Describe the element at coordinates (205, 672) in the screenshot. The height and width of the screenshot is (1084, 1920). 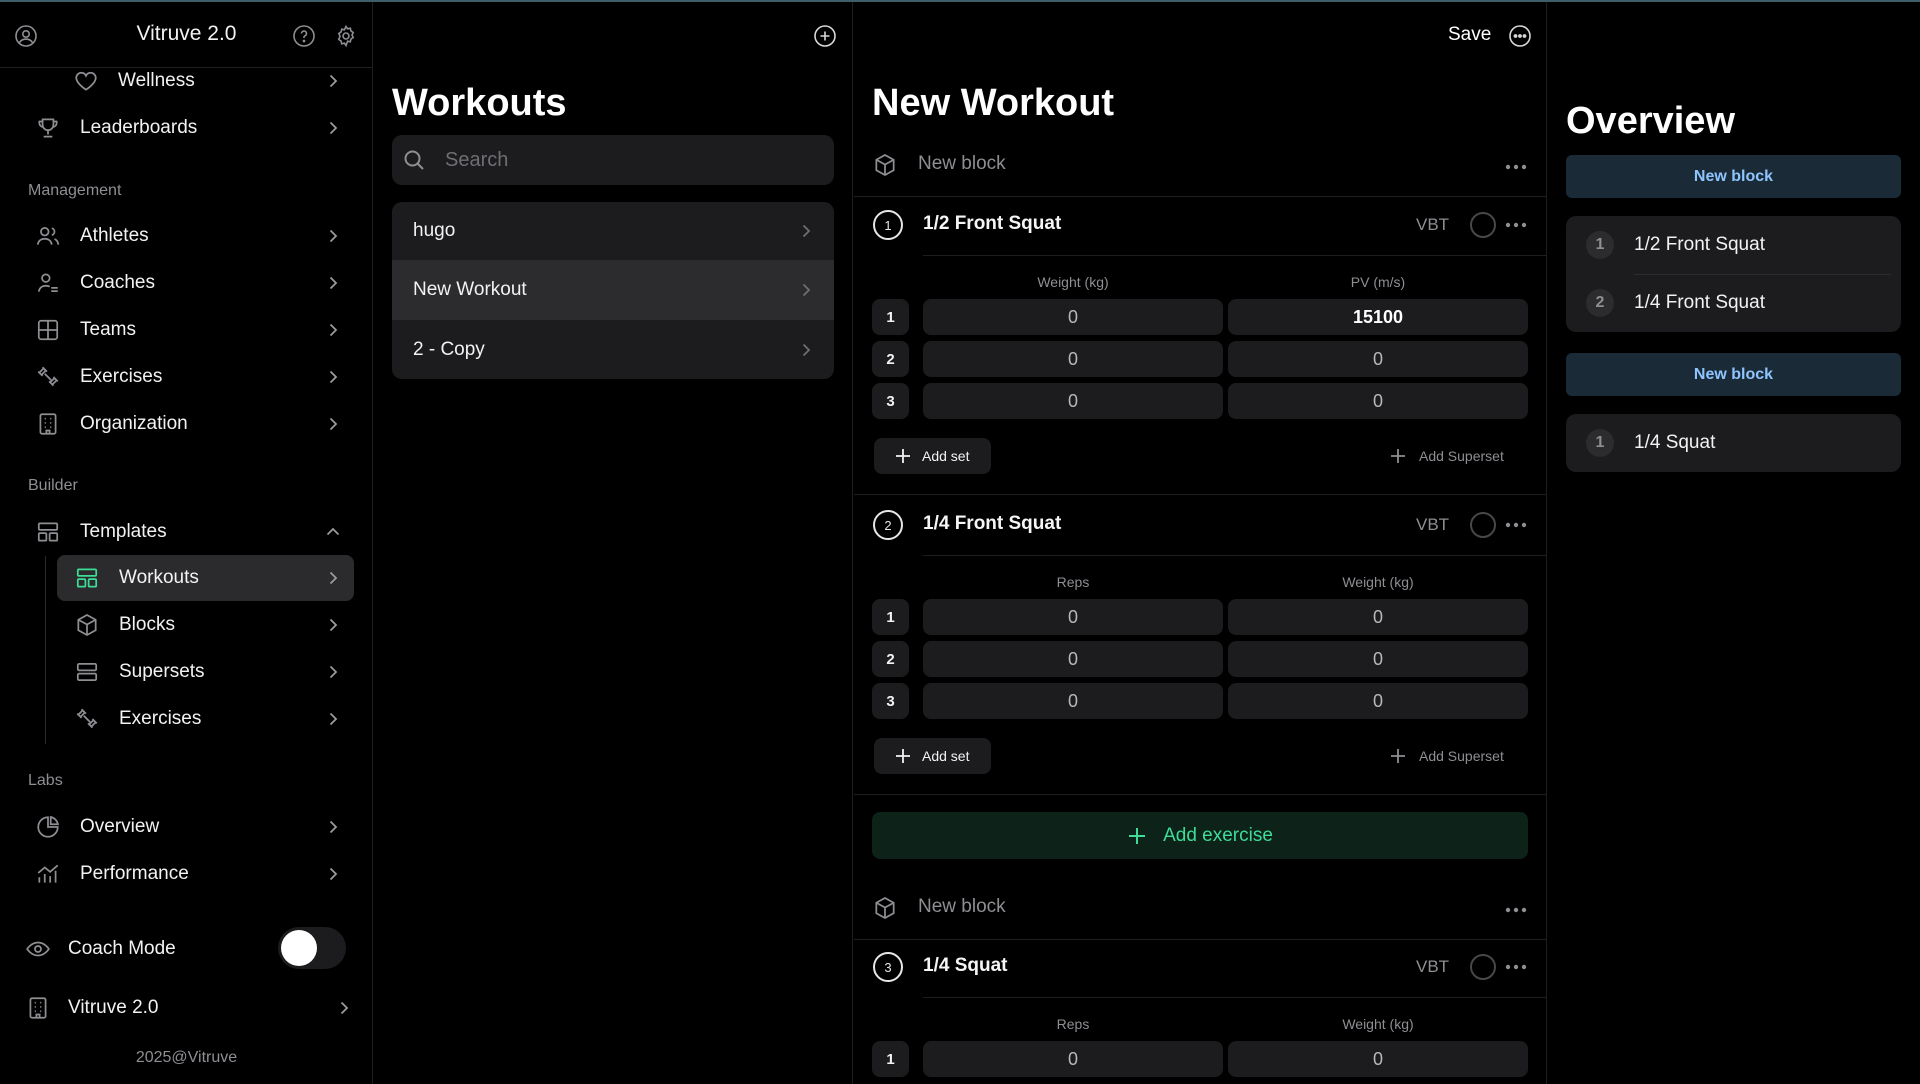
I see `sidebar-item-supersets: Supersets` at that location.